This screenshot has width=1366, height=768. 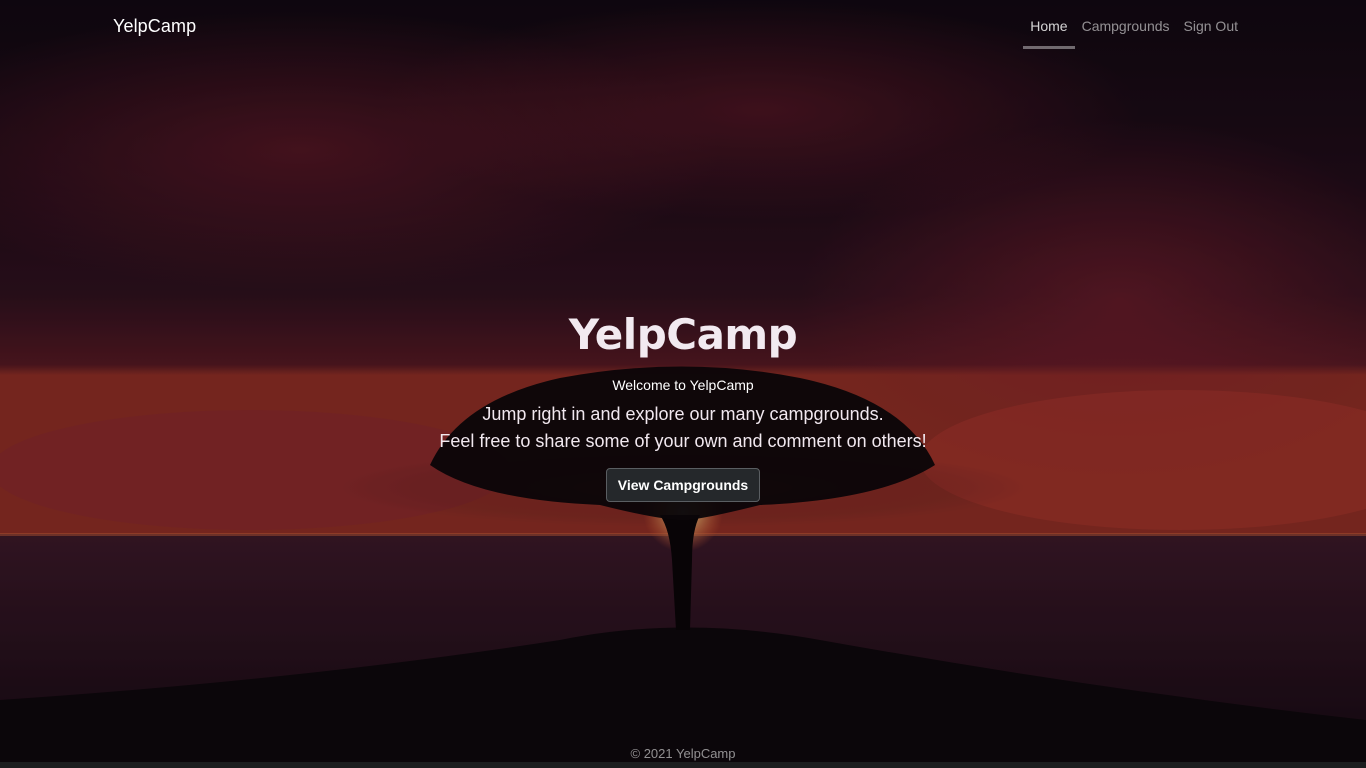 What do you see at coordinates (1049, 24) in the screenshot?
I see `nav-home-link: Home` at bounding box center [1049, 24].